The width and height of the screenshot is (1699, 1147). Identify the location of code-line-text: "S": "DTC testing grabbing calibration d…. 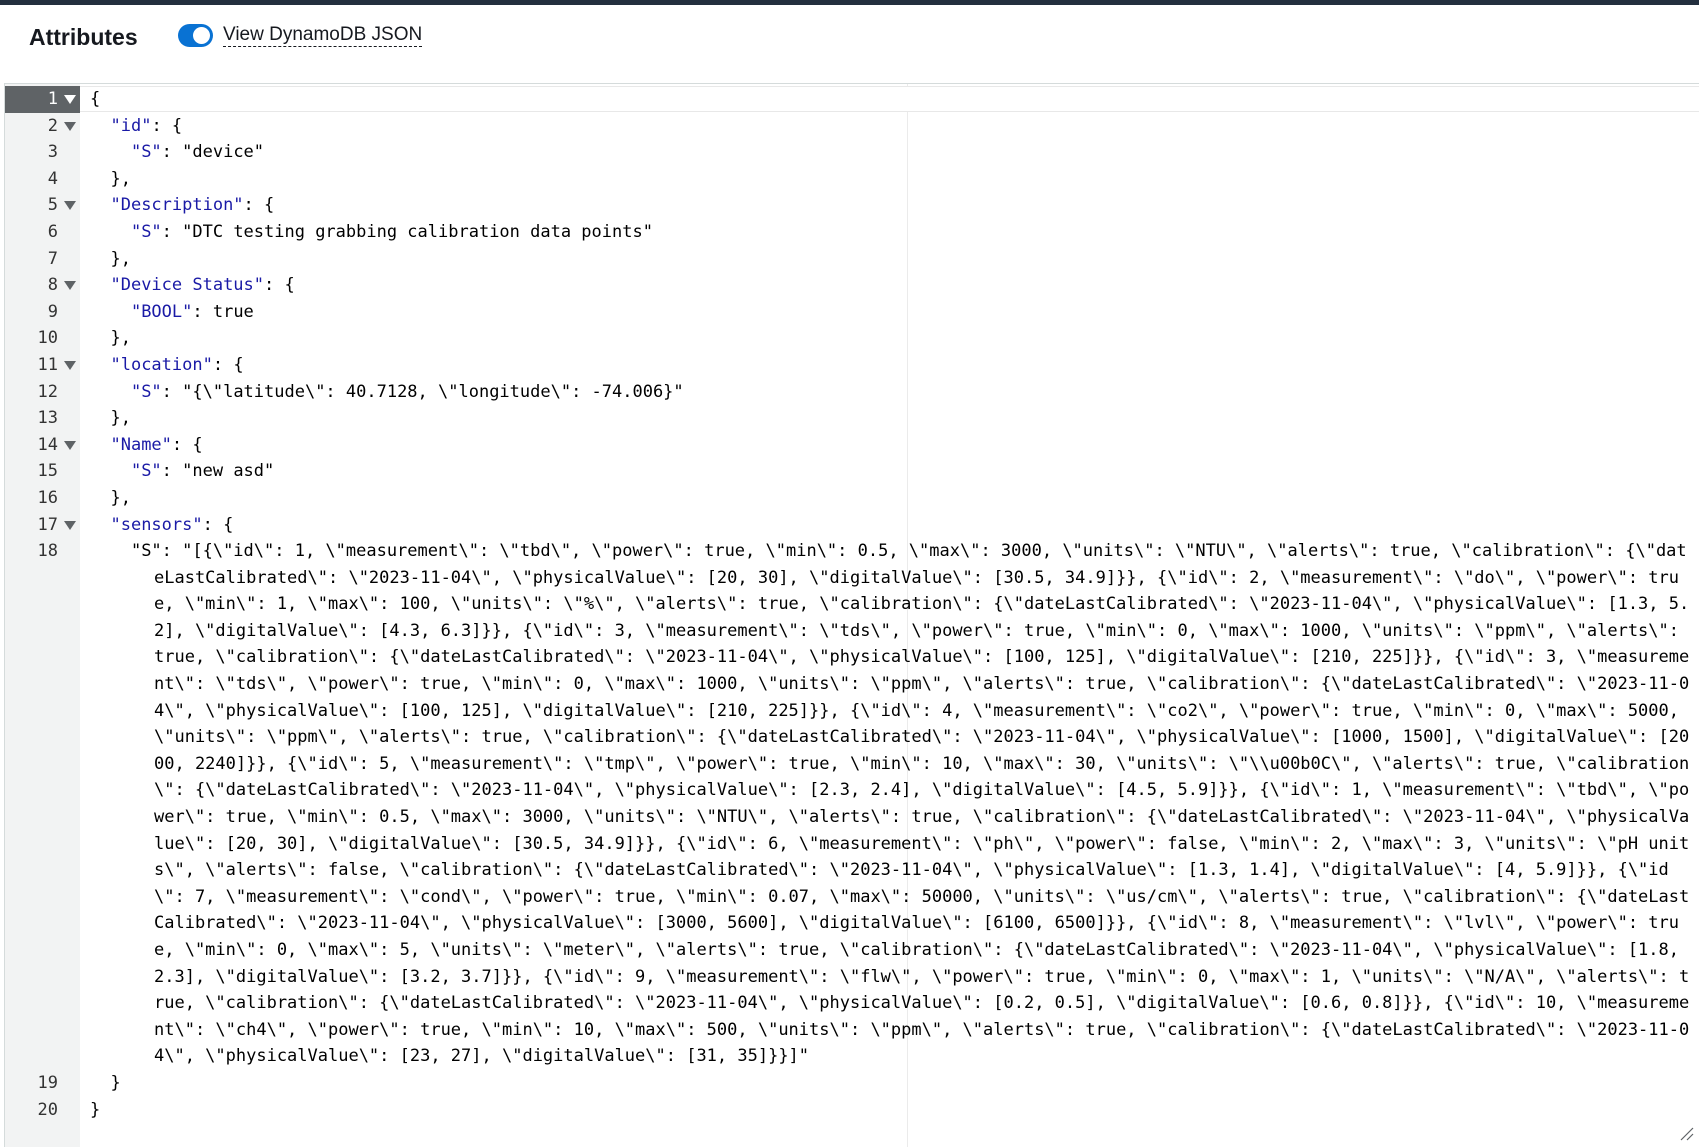
(391, 231).